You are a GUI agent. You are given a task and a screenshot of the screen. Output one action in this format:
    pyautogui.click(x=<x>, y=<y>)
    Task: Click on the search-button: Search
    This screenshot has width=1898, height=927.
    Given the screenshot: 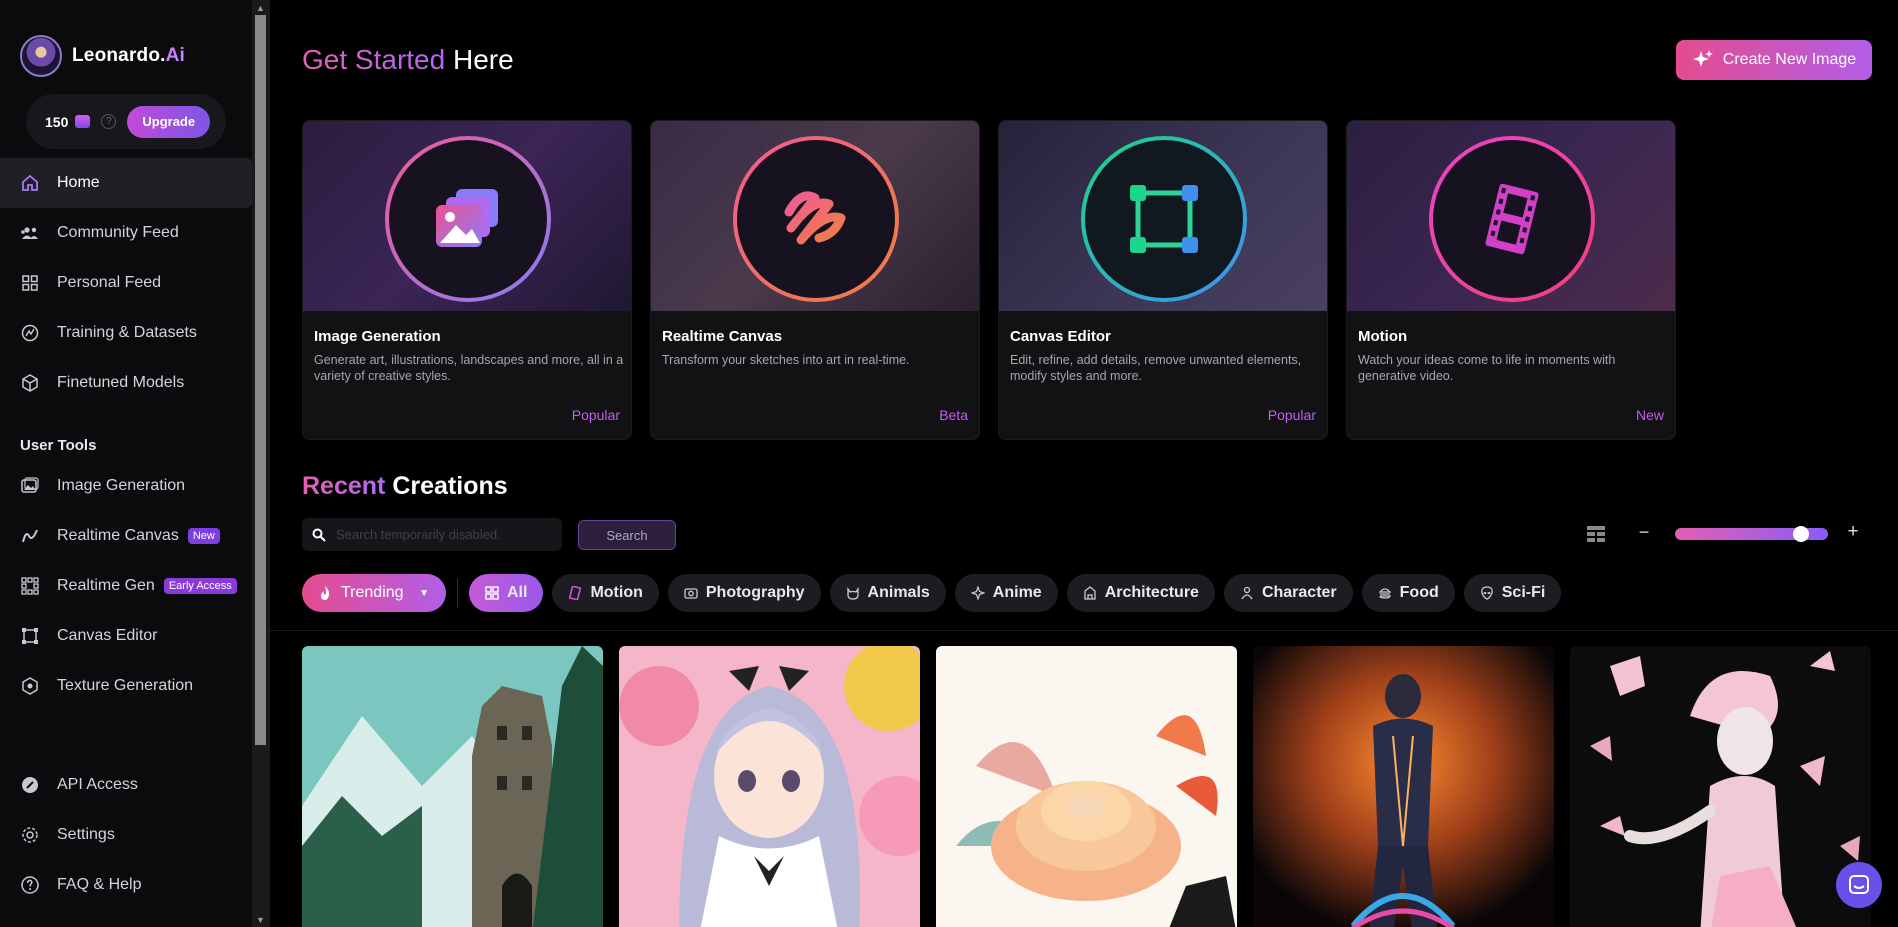 What is the action you would take?
    pyautogui.click(x=627, y=535)
    